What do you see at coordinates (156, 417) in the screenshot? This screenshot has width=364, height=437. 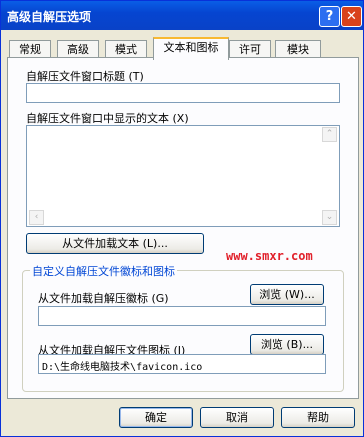 I see `ok-button: 确定` at bounding box center [156, 417].